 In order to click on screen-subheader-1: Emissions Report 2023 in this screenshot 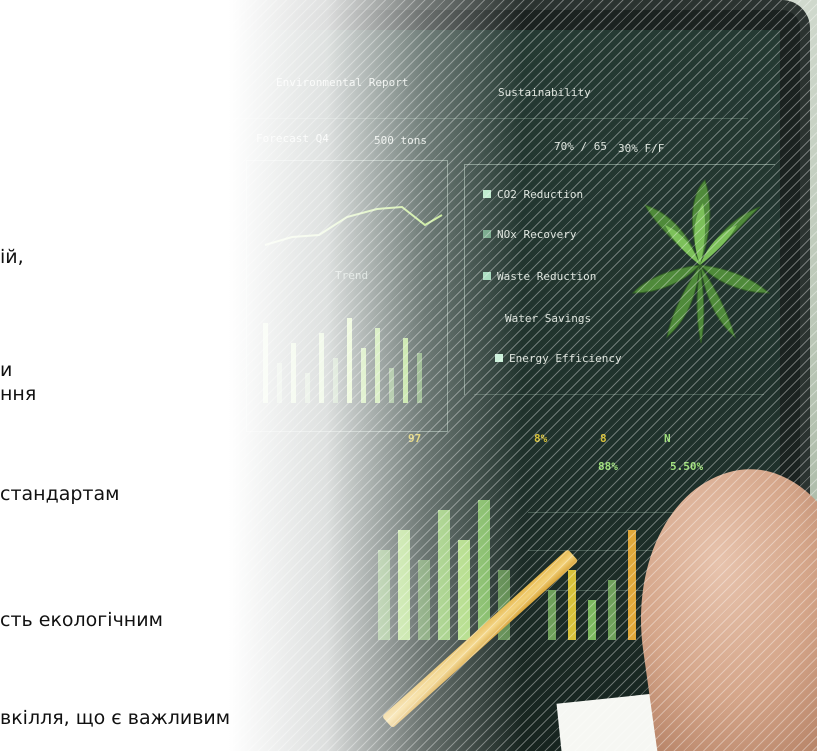, I will do `click(138, 136)`.